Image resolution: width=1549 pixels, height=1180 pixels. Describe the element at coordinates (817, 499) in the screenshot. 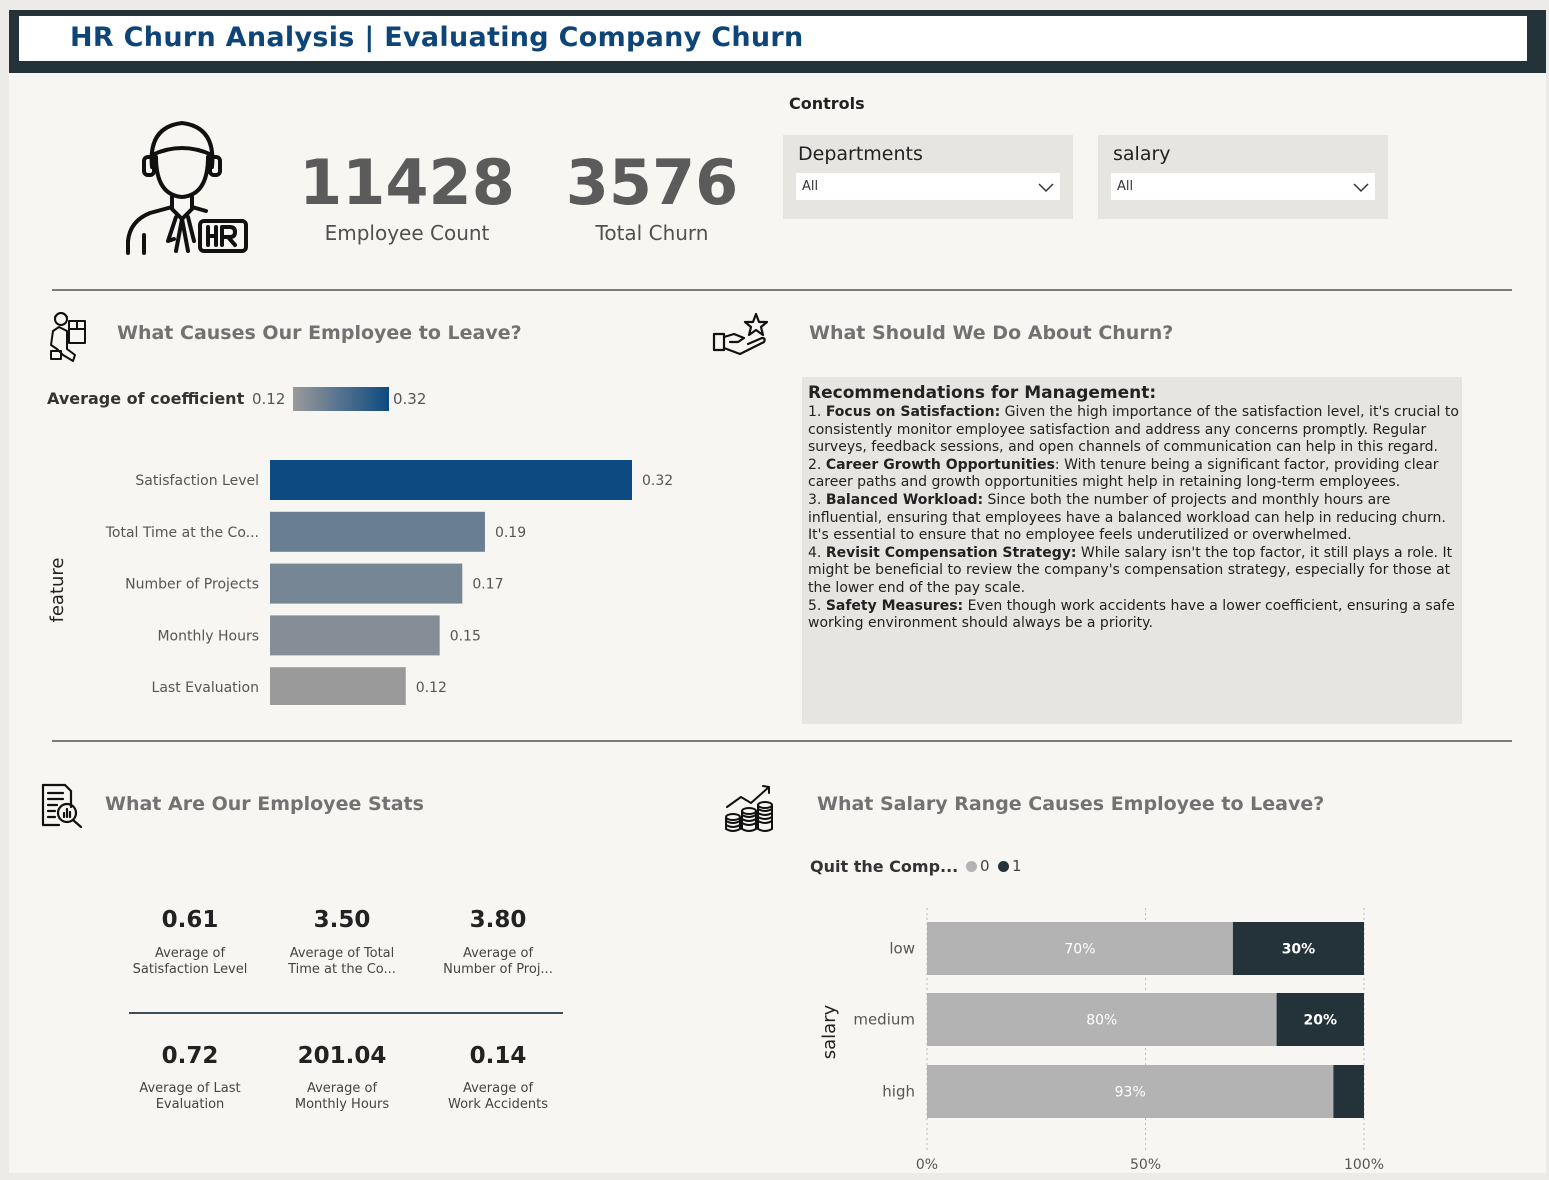

I see `recommendation-number: 3.` at that location.